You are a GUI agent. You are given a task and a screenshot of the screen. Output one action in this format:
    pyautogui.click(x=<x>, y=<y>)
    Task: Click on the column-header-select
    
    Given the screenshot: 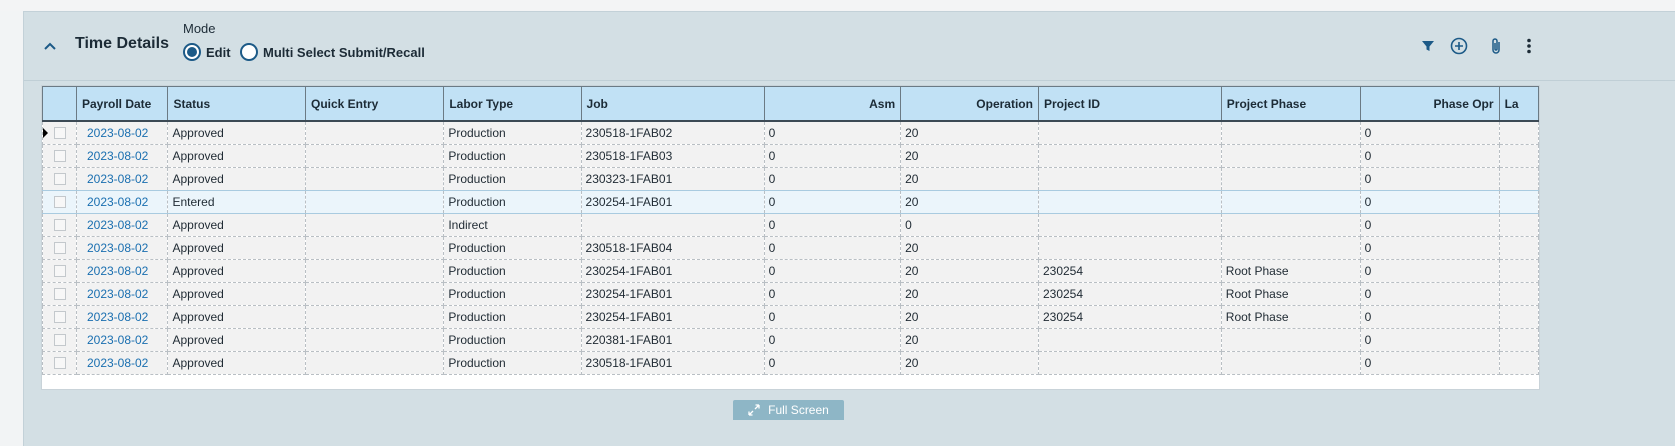 What is the action you would take?
    pyautogui.click(x=59, y=104)
    